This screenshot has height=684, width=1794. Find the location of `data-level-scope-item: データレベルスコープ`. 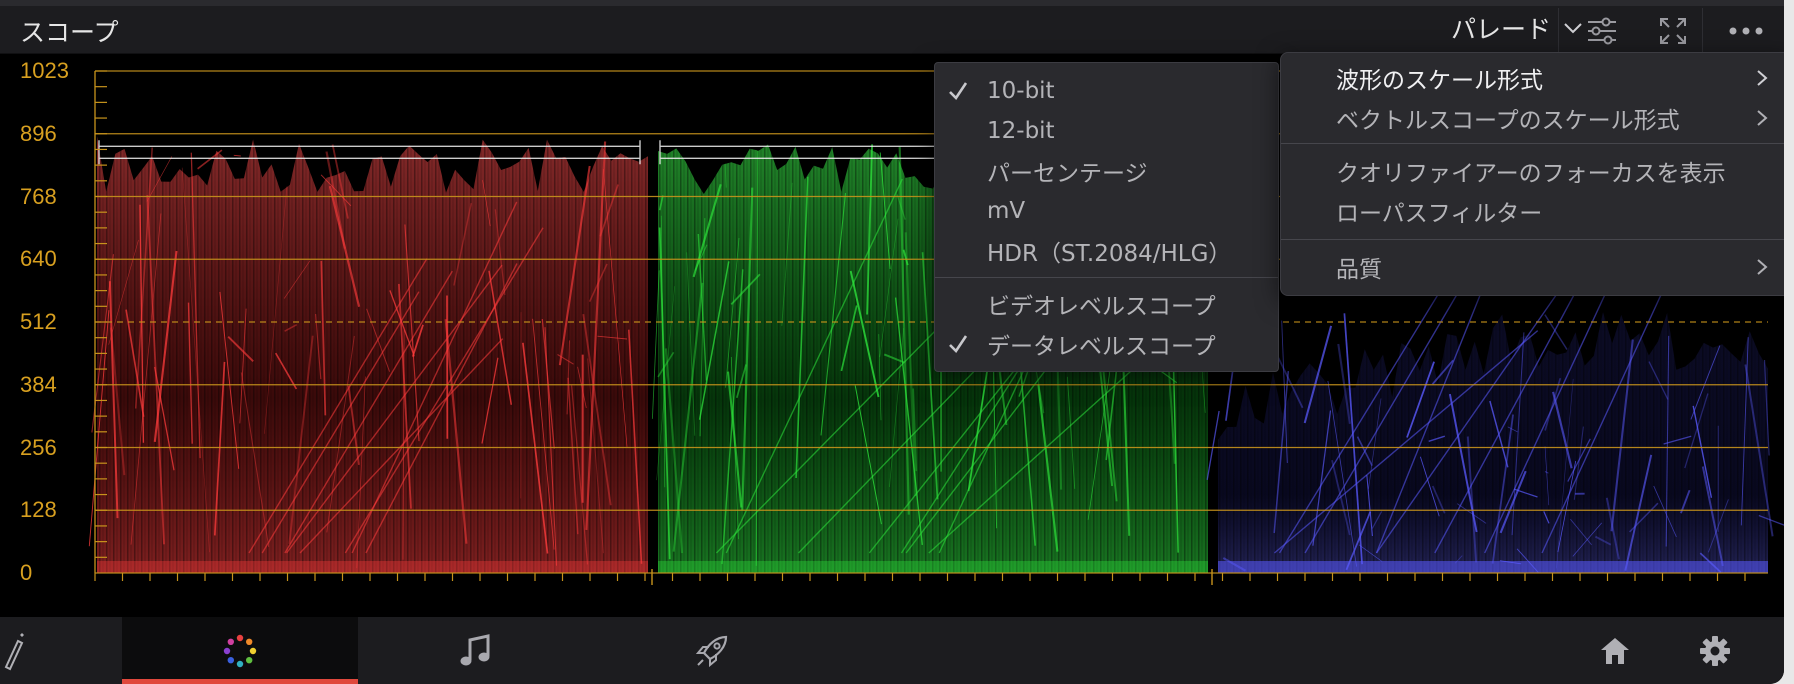

data-level-scope-item: データレベルスコープ is located at coordinates (1106, 344).